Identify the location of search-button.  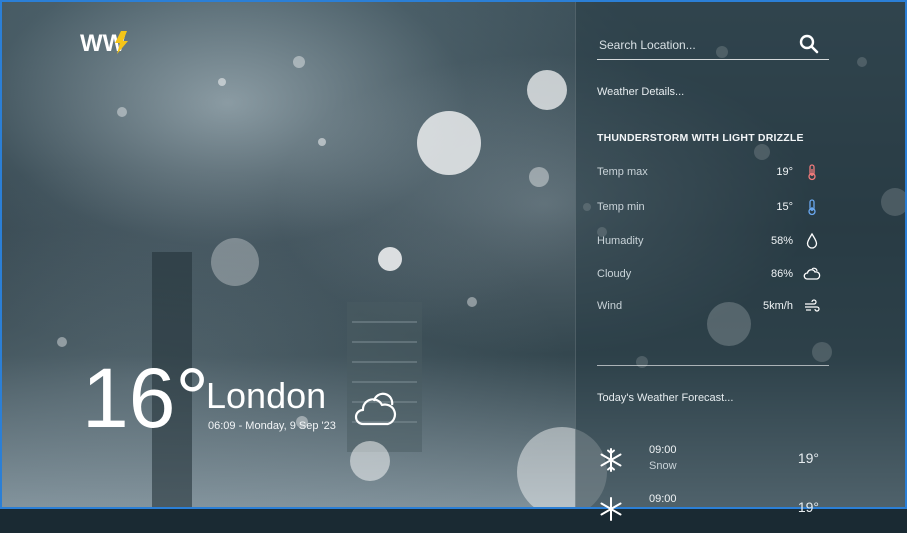
(809, 44).